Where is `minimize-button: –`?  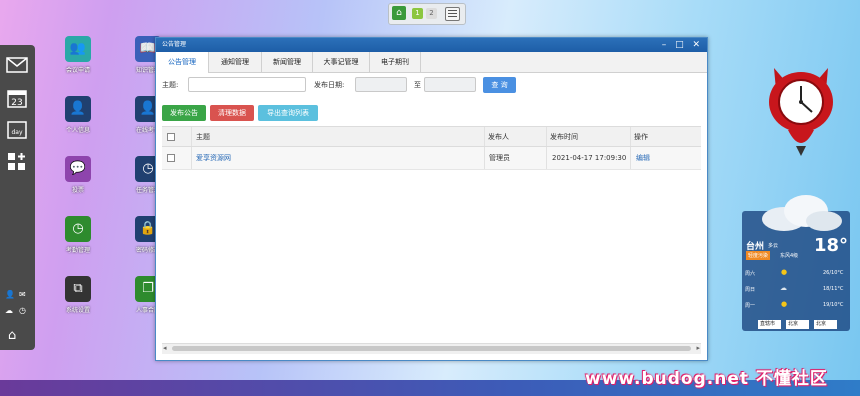
minimize-button: – is located at coordinates (666, 45).